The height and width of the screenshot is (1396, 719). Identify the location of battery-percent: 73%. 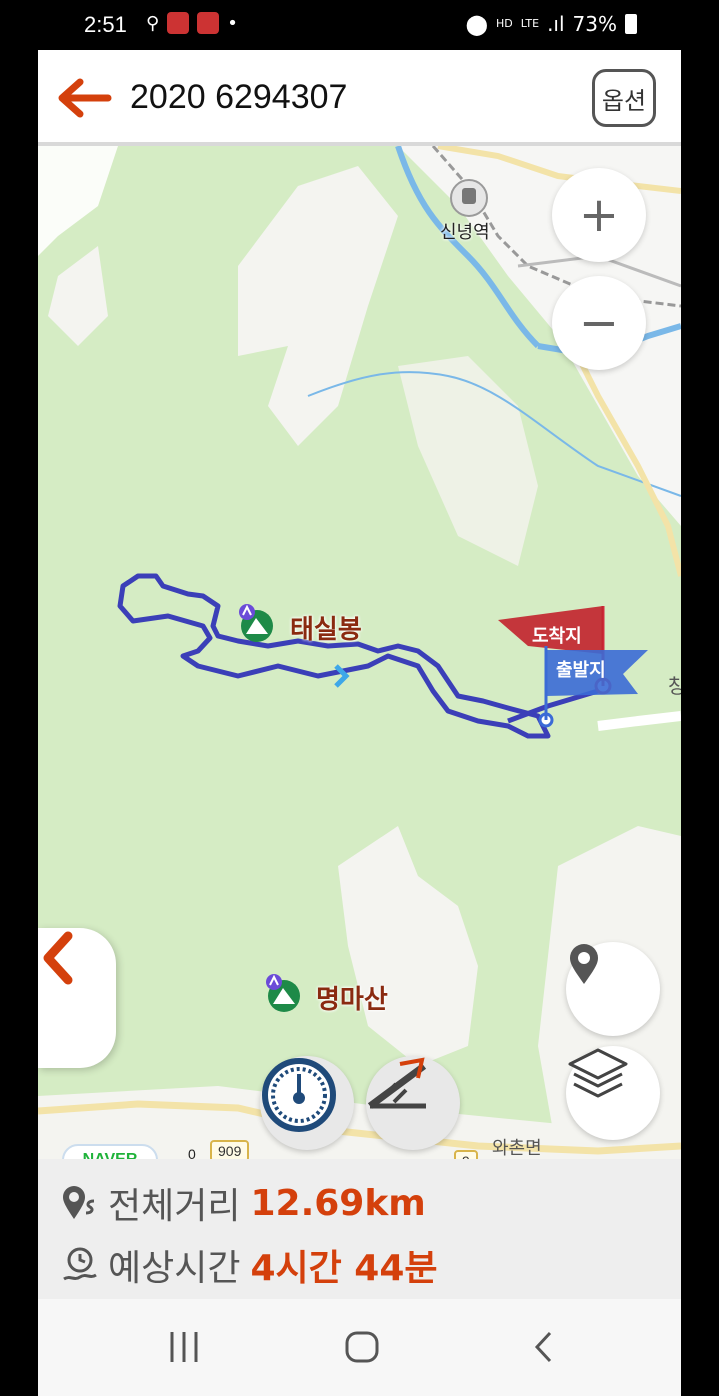
(594, 24).